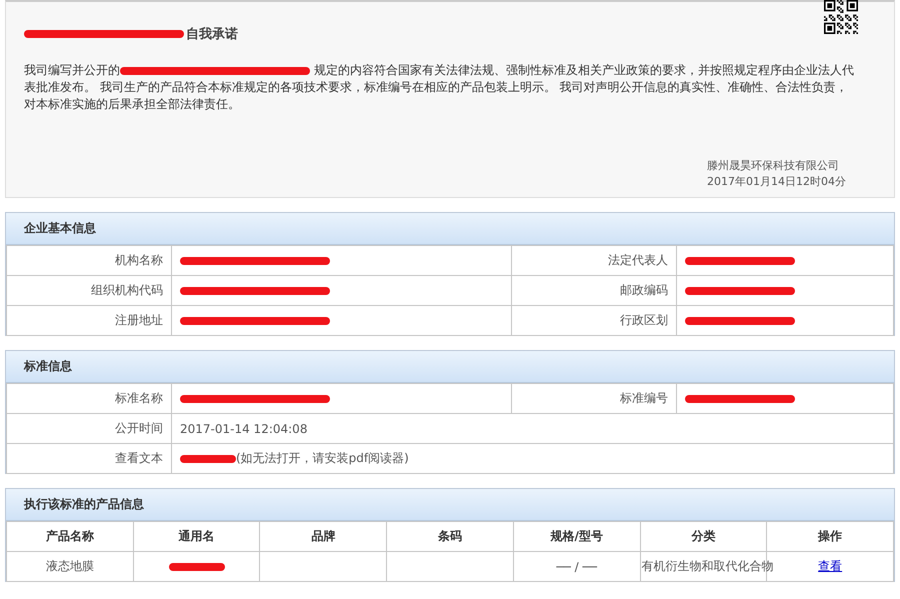 The height and width of the screenshot is (599, 900). I want to click on section-header: 标准信息, so click(450, 367).